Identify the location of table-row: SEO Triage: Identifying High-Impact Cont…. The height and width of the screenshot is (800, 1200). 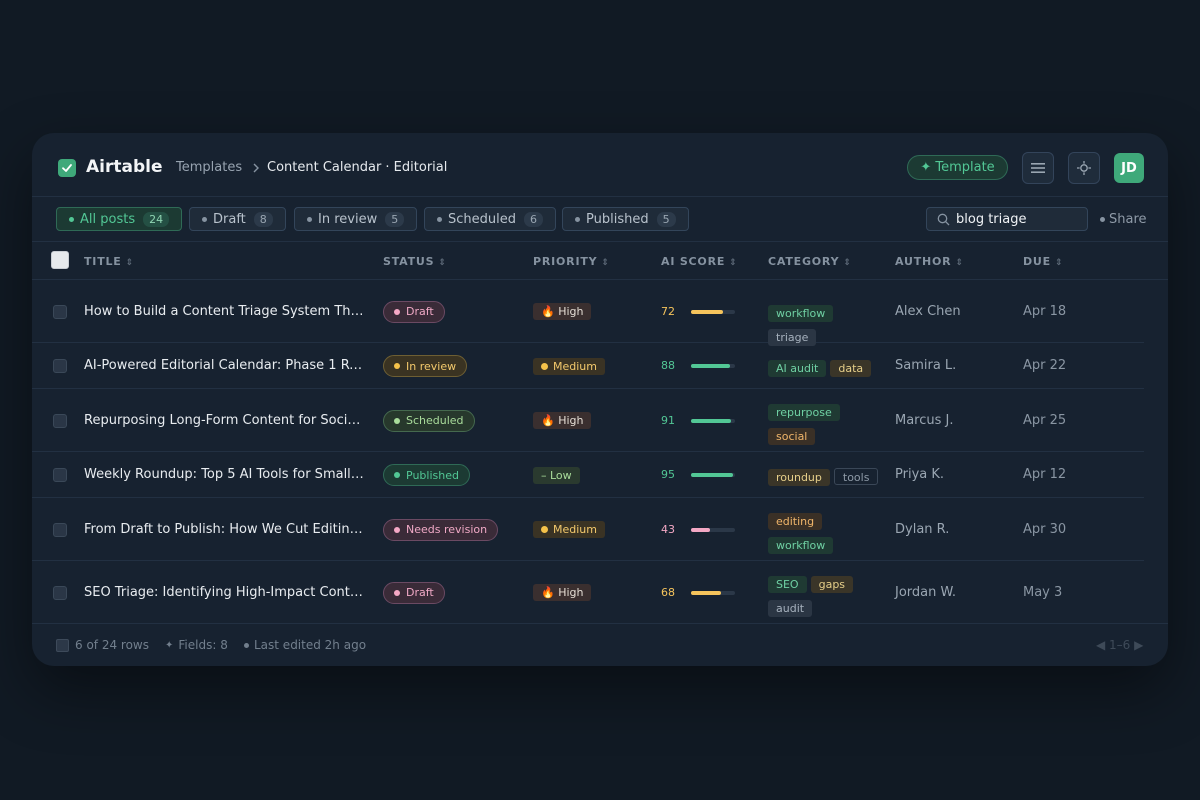
(588, 592).